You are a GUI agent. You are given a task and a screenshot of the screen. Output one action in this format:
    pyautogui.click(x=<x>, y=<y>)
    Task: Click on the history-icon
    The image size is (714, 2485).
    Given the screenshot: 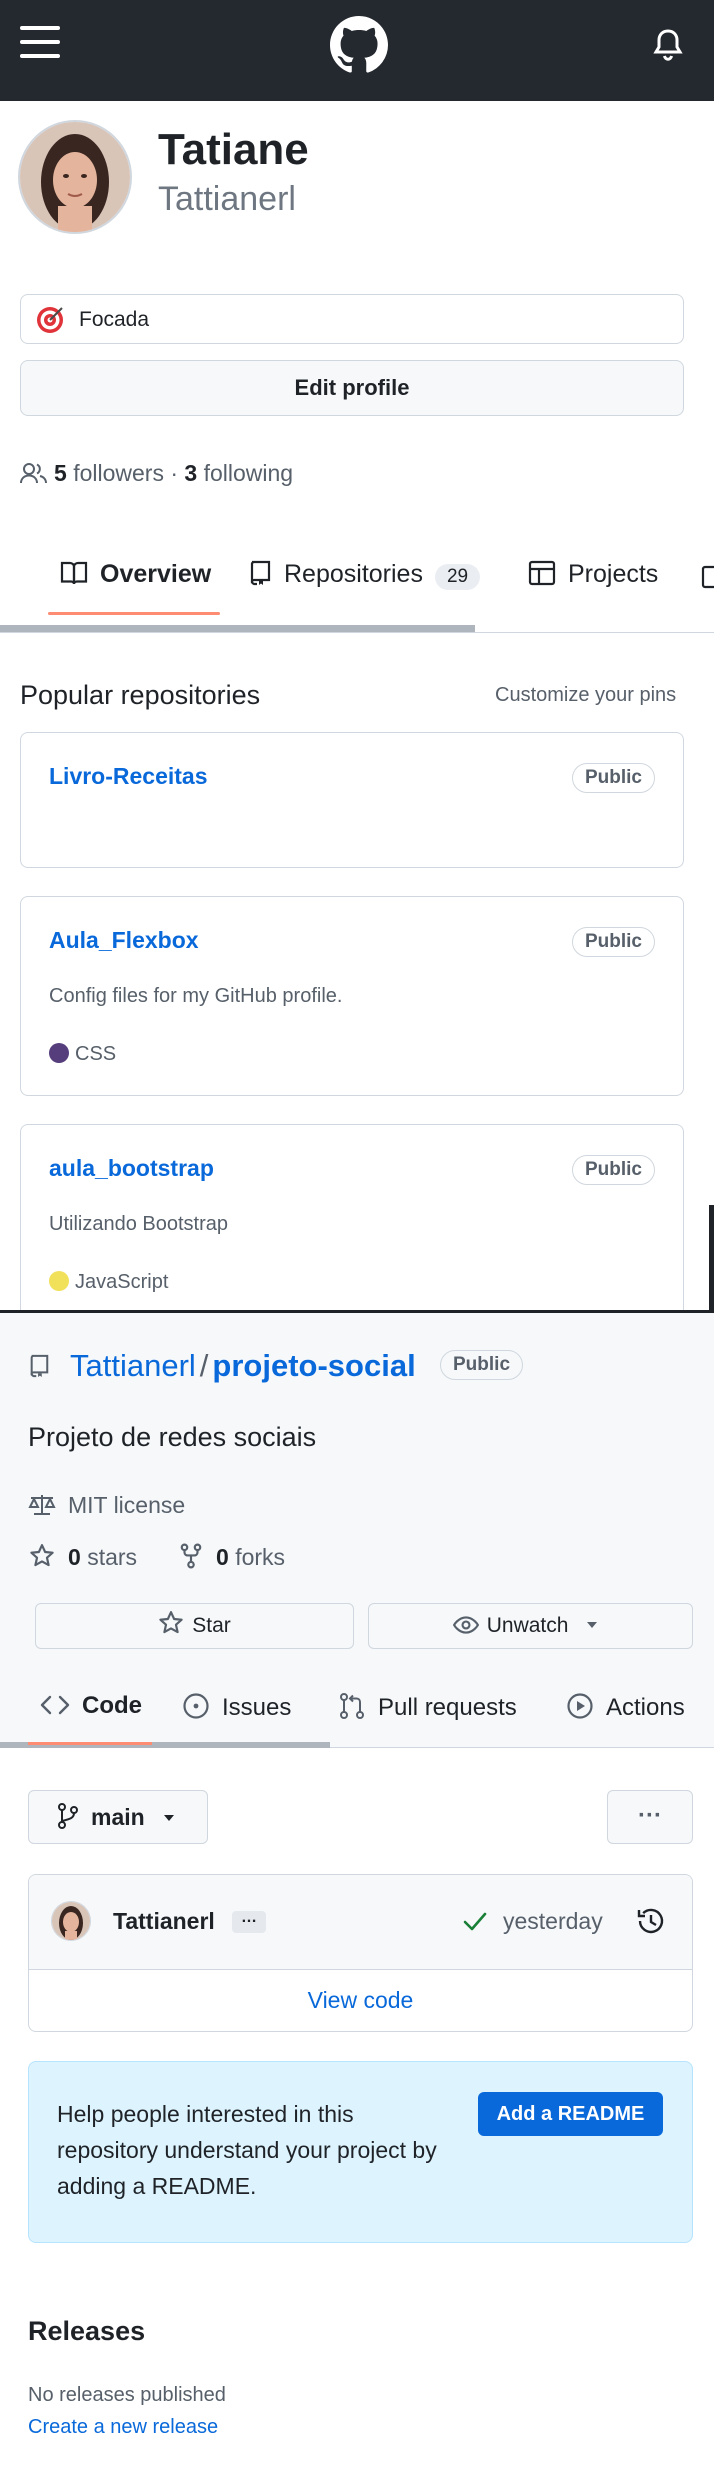 What is the action you would take?
    pyautogui.click(x=651, y=1923)
    